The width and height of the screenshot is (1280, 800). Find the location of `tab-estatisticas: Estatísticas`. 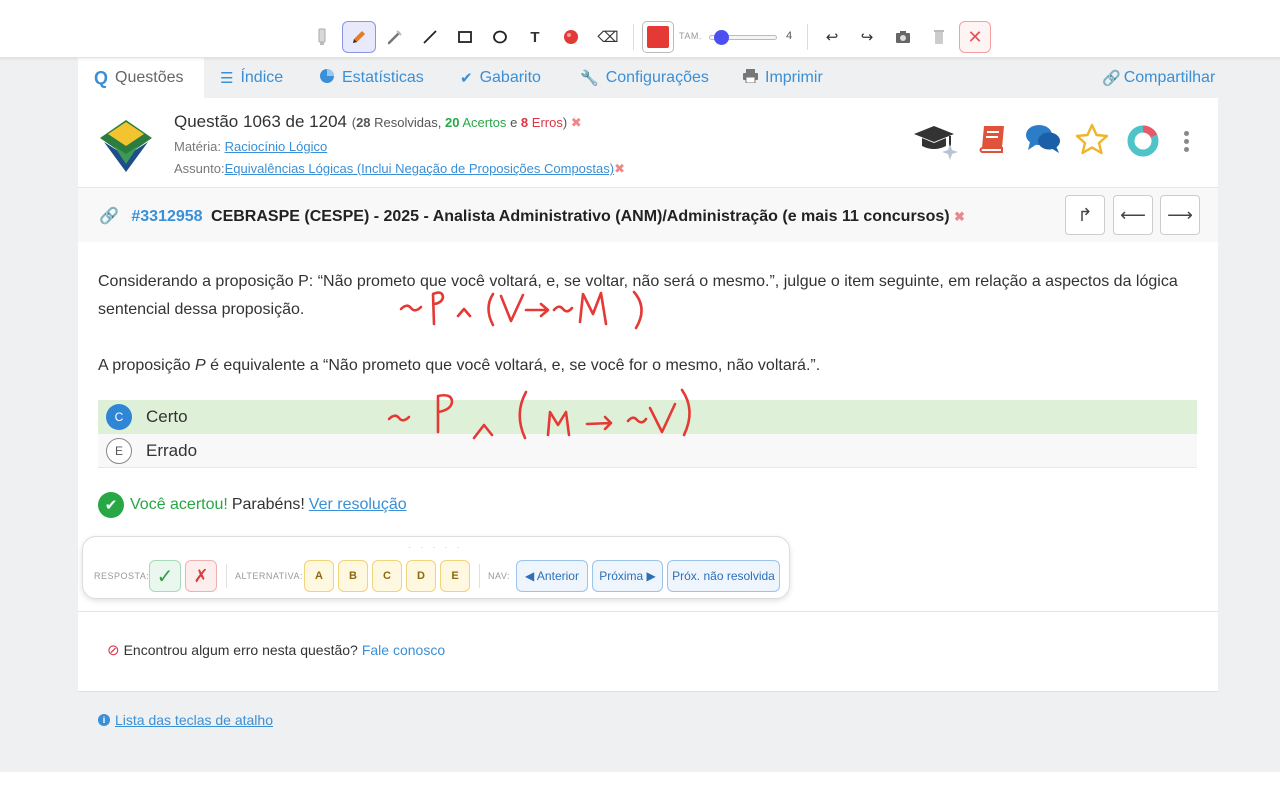

tab-estatisticas: Estatísticas is located at coordinates (371, 78).